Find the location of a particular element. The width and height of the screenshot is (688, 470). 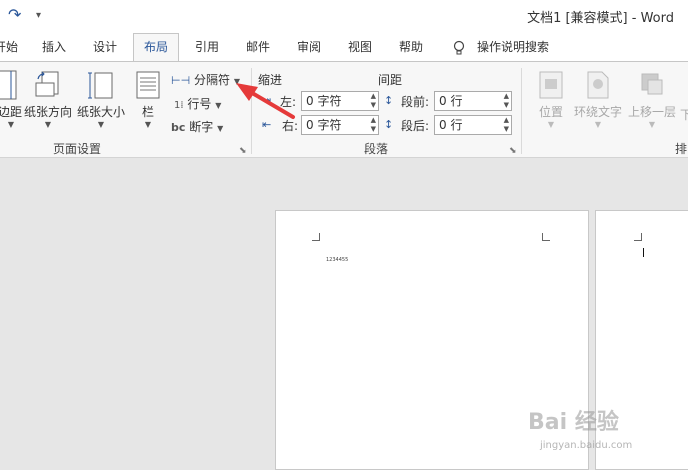

spacing-after-value: 0 行 is located at coordinates (451, 125).